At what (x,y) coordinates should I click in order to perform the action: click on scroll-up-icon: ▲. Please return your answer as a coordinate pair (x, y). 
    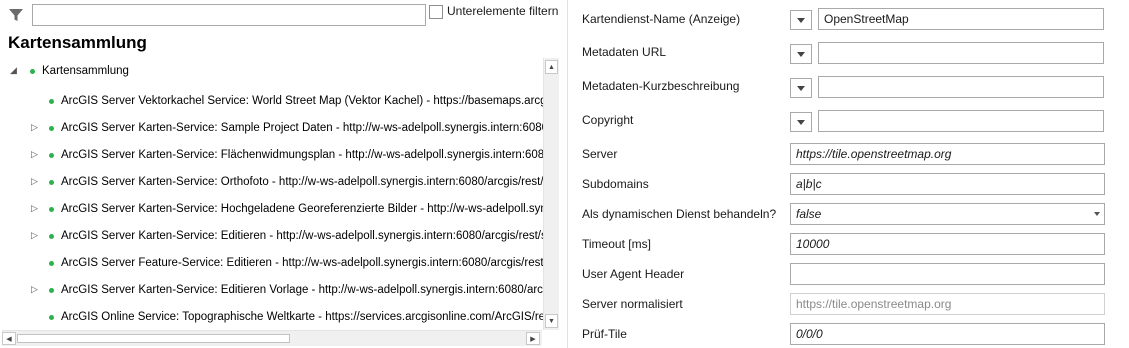
    Looking at the image, I should click on (551, 67).